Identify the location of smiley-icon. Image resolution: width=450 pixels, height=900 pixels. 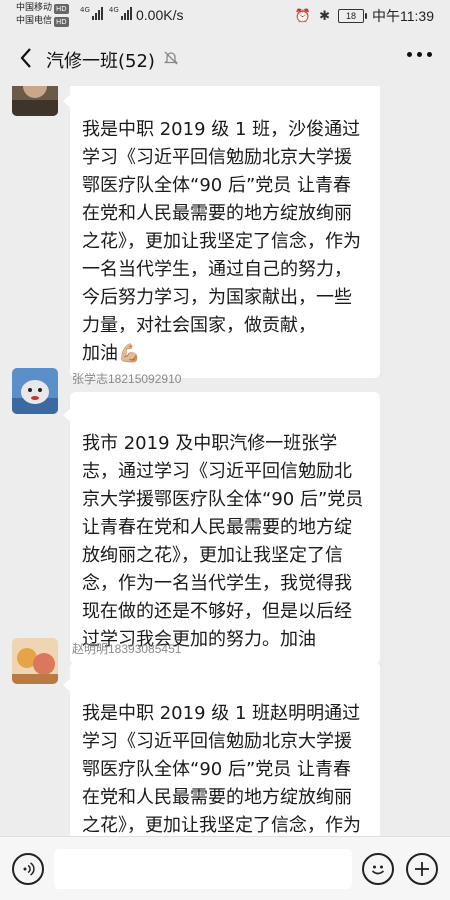
(378, 870).